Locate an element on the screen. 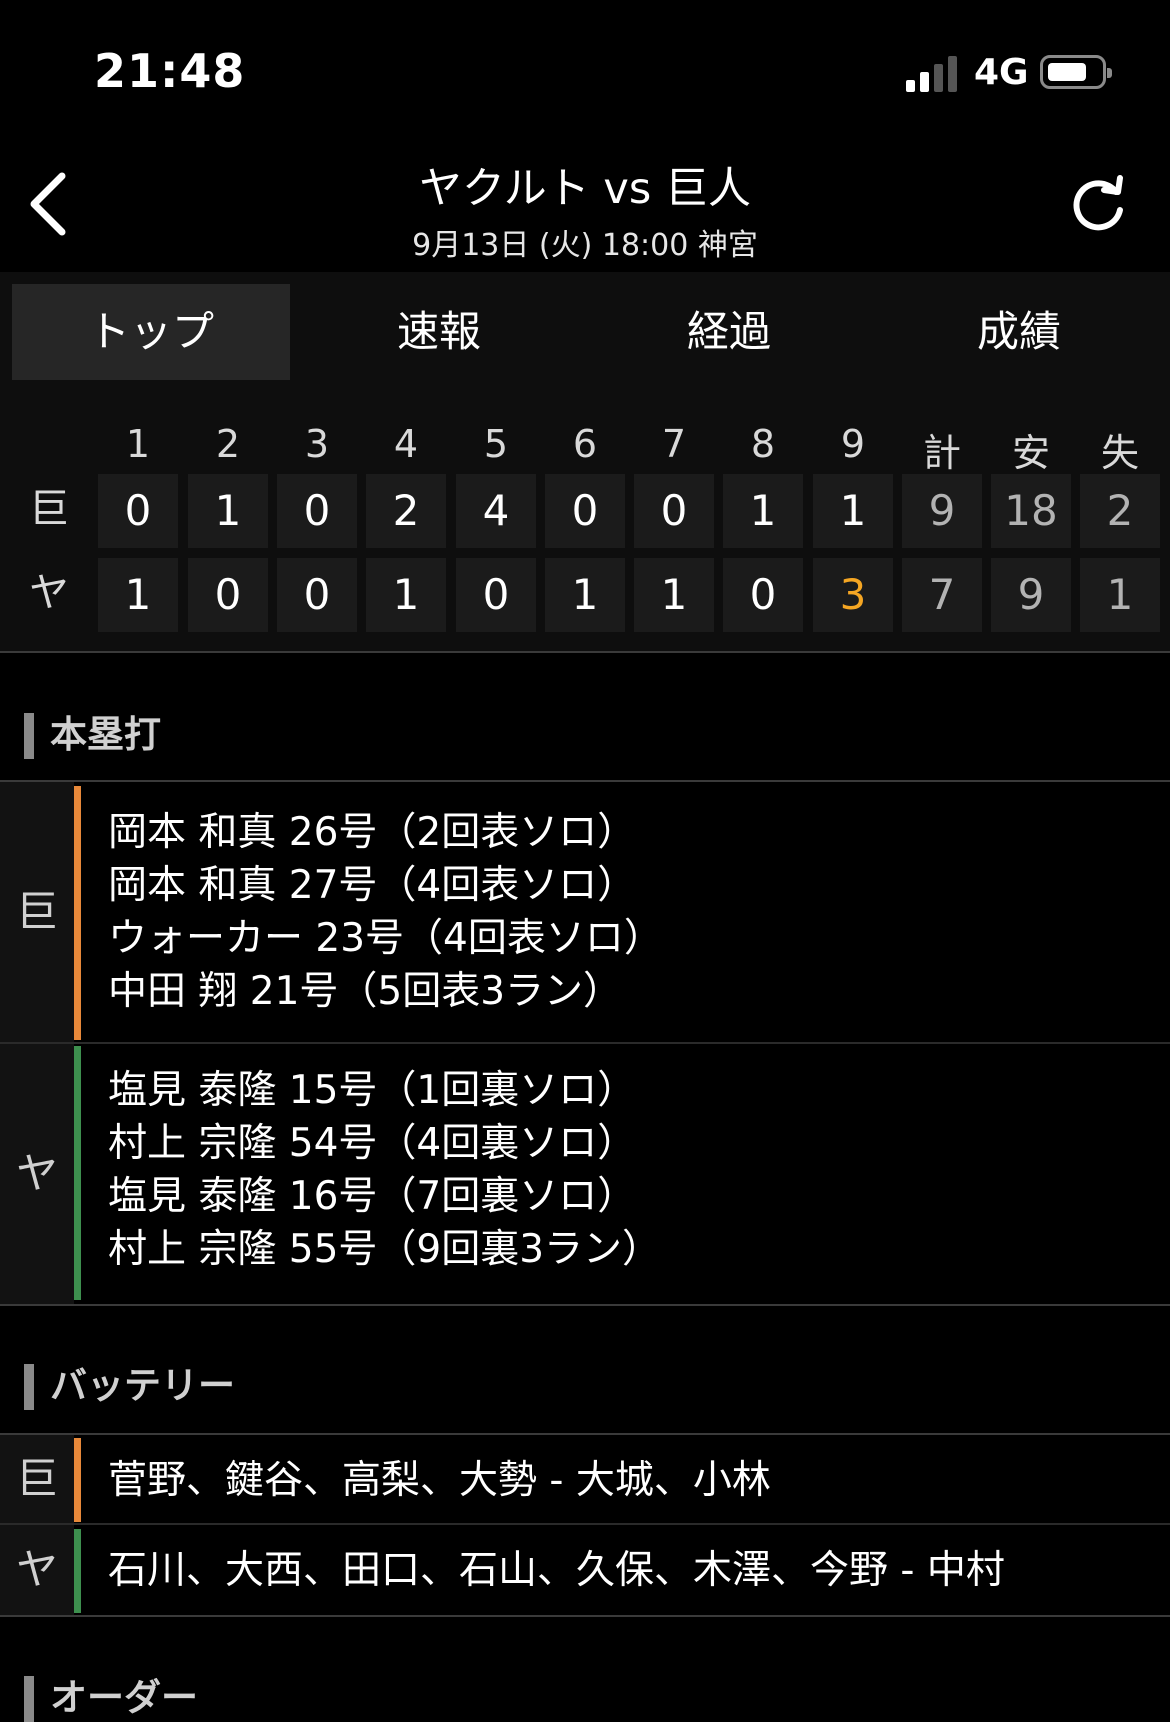 The height and width of the screenshot is (1722, 1170). nav-header: ヤクルト vs 巨人 9月13日 (火) 18:00 神宮 is located at coordinates (585, 206).